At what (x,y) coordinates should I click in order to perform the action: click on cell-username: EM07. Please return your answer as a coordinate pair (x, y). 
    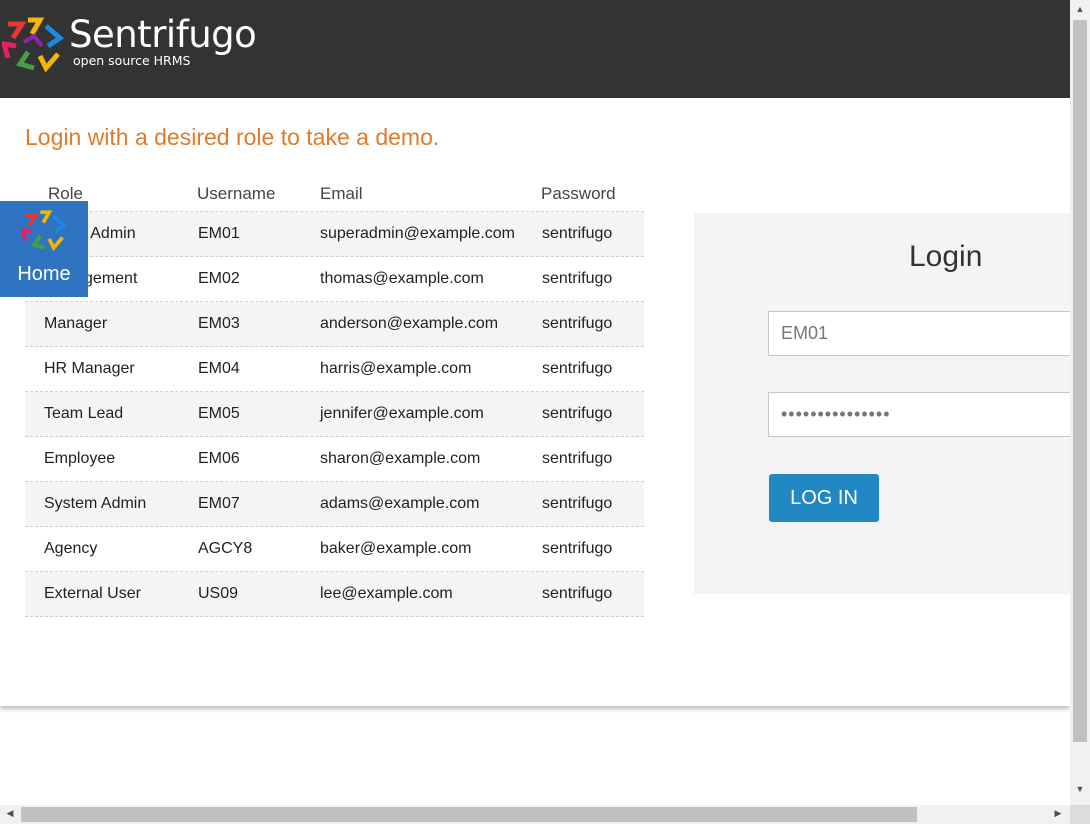
    Looking at the image, I should click on (219, 503).